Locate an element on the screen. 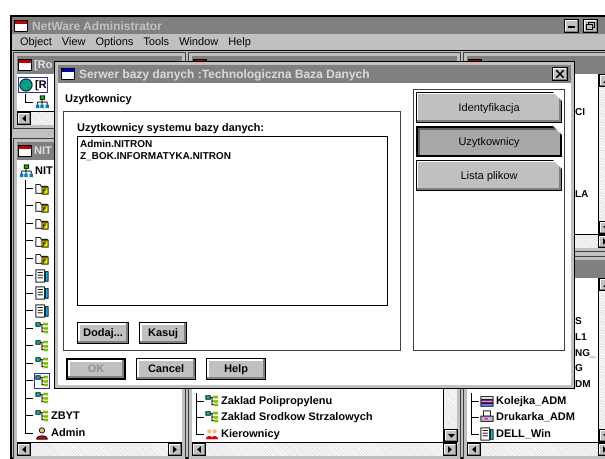  menu-item: Window is located at coordinates (198, 43).